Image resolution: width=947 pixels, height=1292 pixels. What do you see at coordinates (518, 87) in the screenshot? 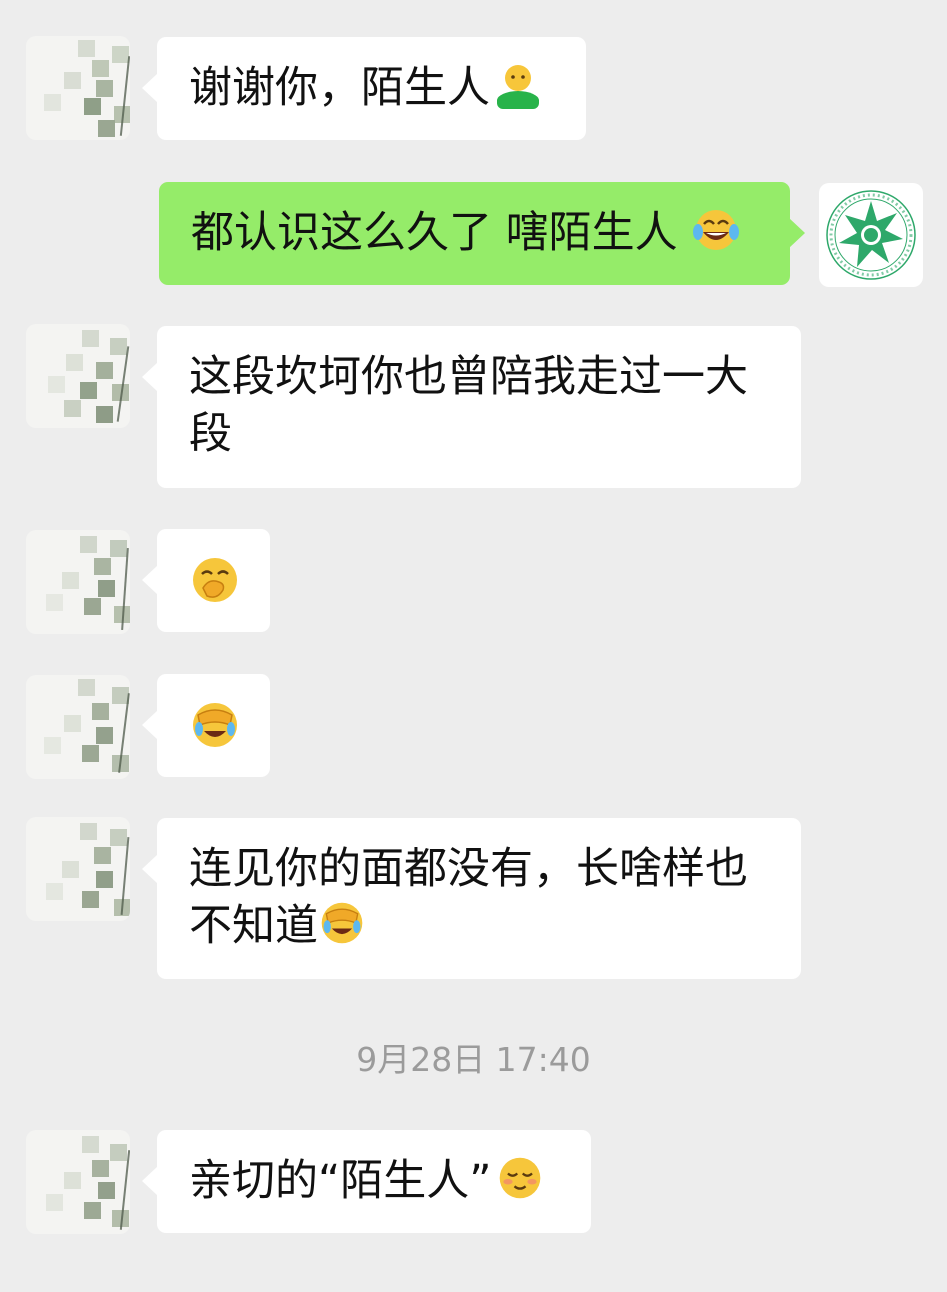
I see `person-green-shirt-emoji` at bounding box center [518, 87].